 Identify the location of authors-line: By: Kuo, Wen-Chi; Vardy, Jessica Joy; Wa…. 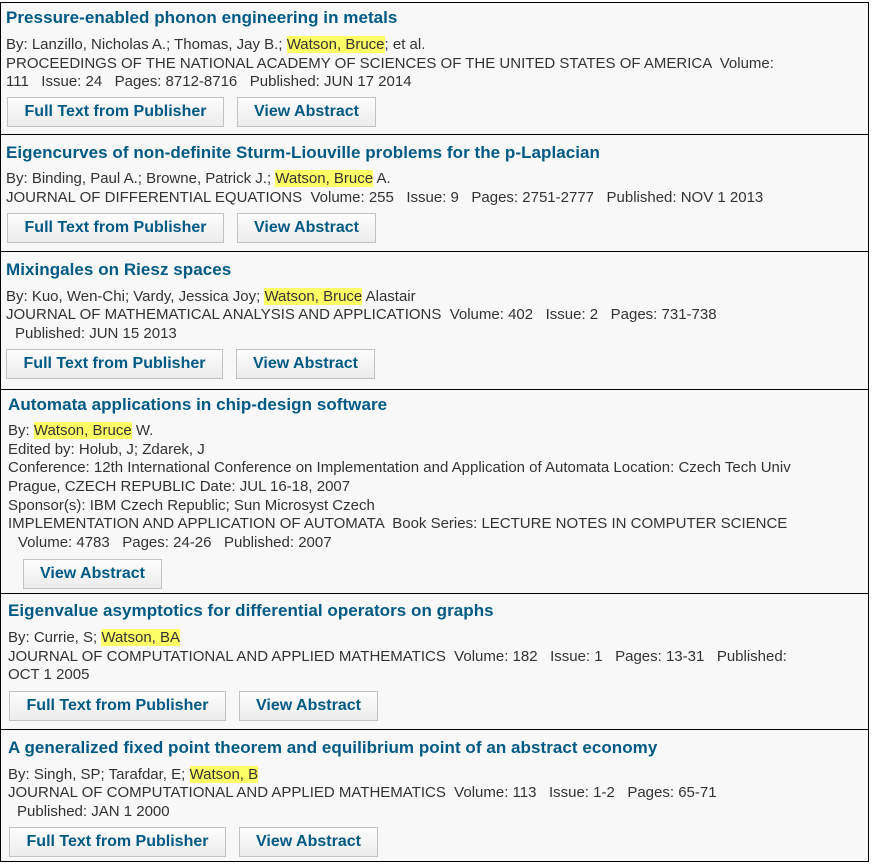
(211, 296).